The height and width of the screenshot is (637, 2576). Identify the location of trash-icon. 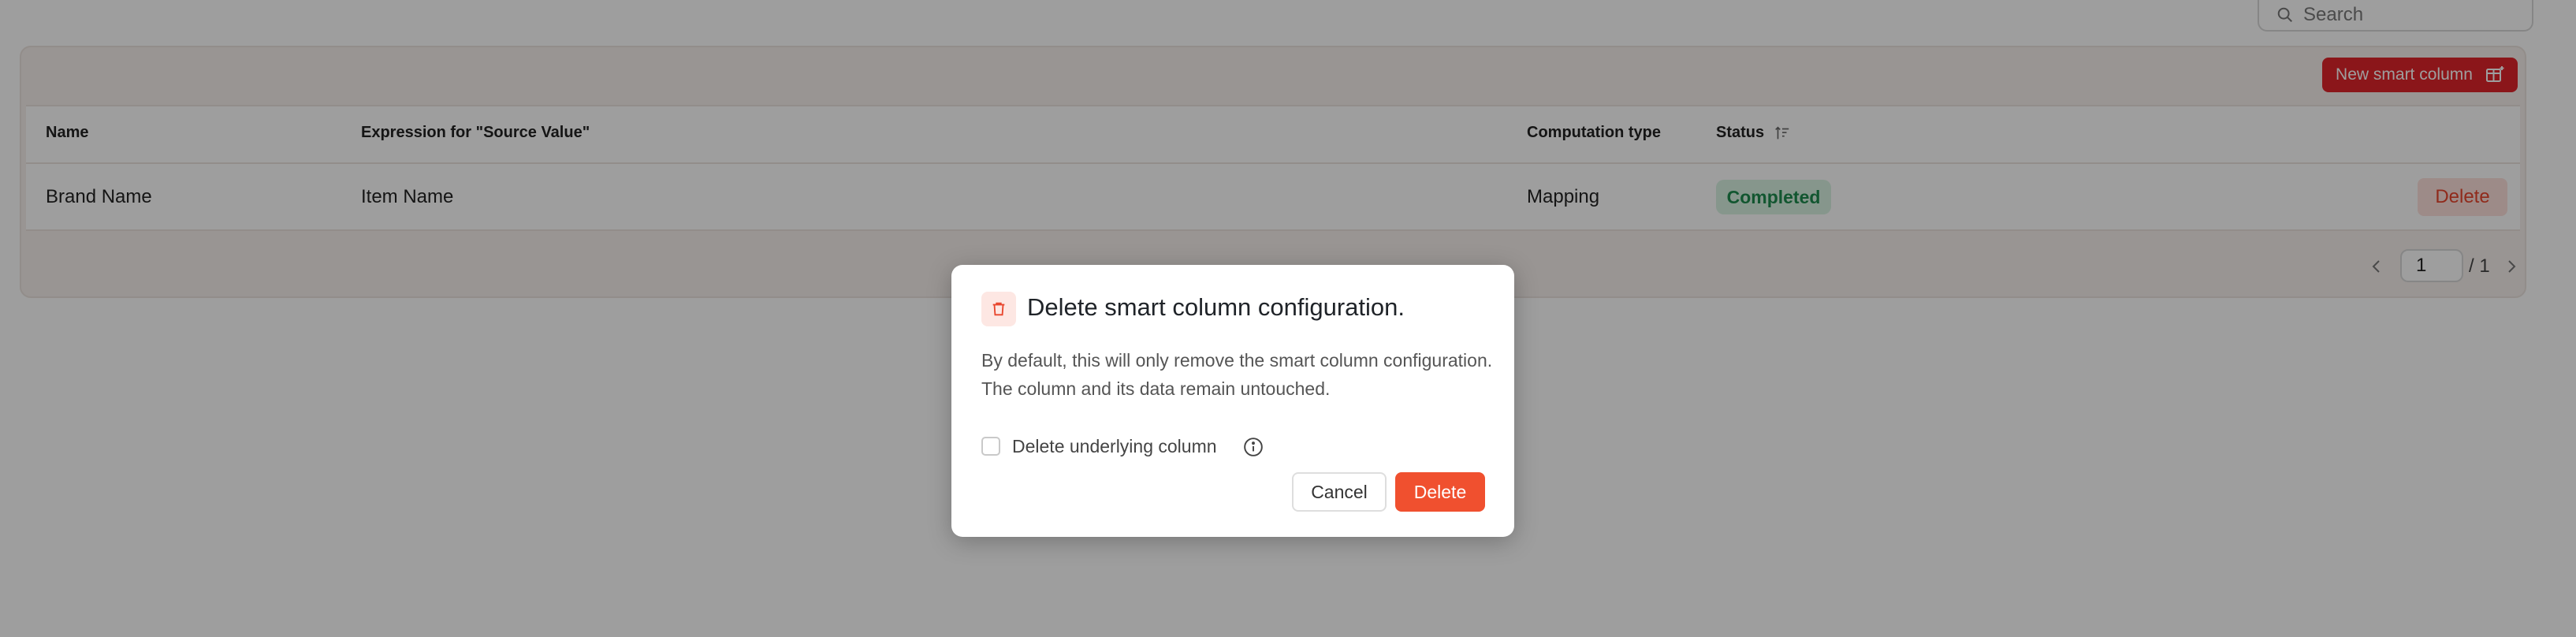
(998, 309).